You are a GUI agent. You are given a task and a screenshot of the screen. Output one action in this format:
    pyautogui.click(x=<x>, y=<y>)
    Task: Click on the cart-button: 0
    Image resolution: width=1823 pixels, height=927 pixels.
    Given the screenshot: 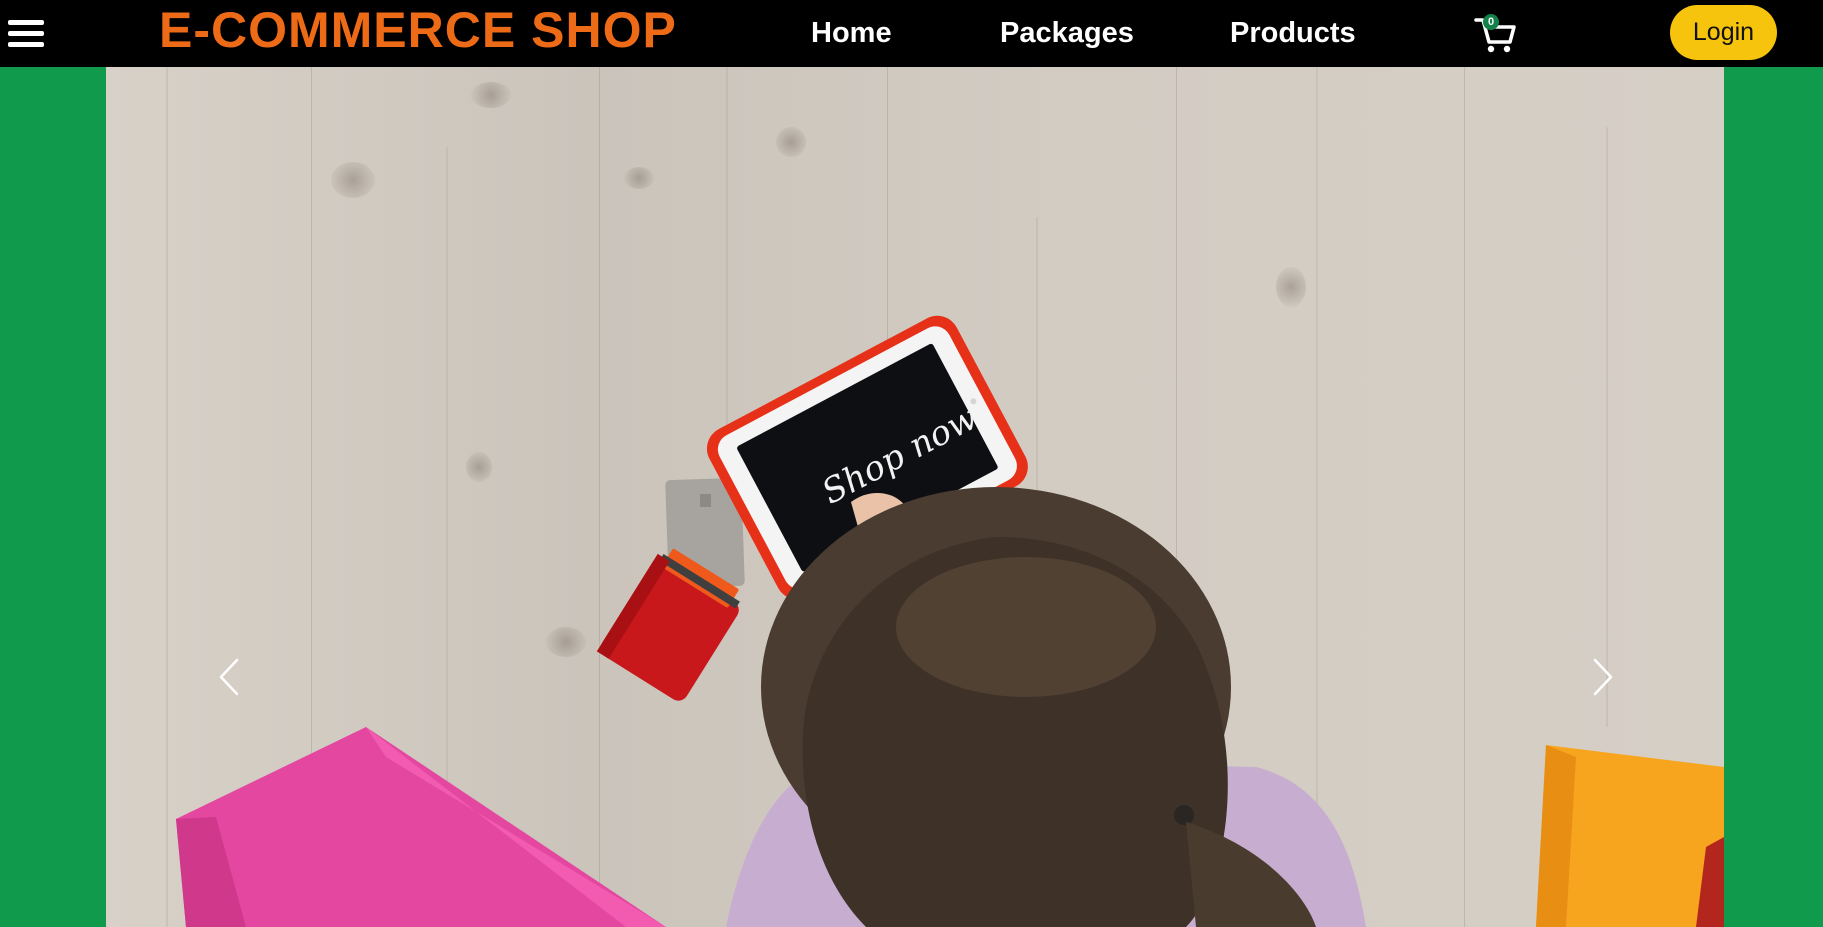 What is the action you would take?
    pyautogui.click(x=1497, y=34)
    